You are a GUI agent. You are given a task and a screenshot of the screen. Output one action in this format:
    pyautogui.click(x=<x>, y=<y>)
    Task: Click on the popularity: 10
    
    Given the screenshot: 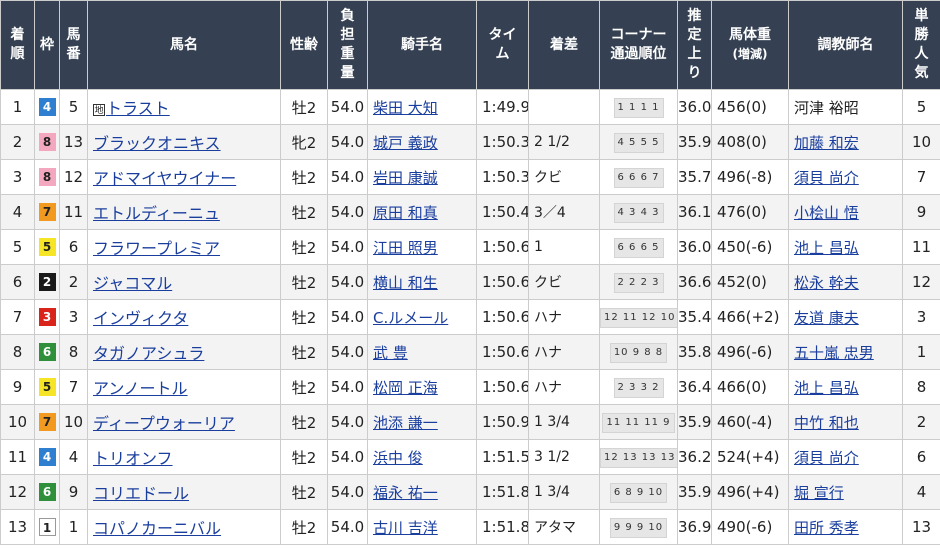 What is the action you would take?
    pyautogui.click(x=921, y=142)
    